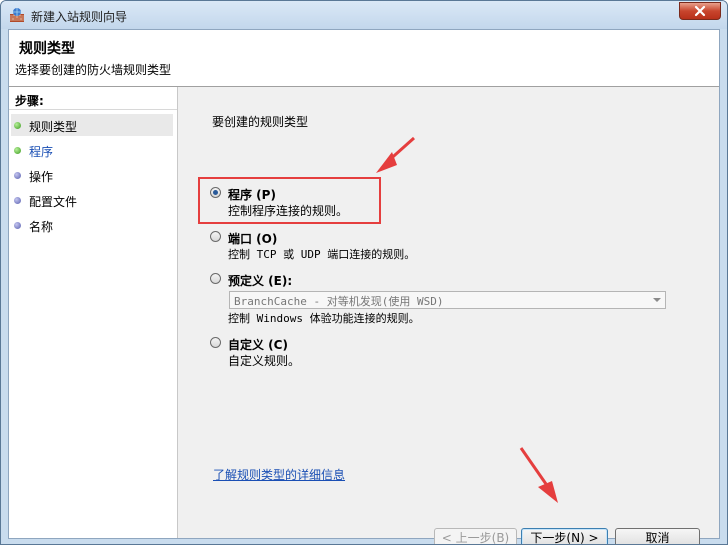  Describe the element at coordinates (41, 152) in the screenshot. I see `step-label: 程序` at that location.